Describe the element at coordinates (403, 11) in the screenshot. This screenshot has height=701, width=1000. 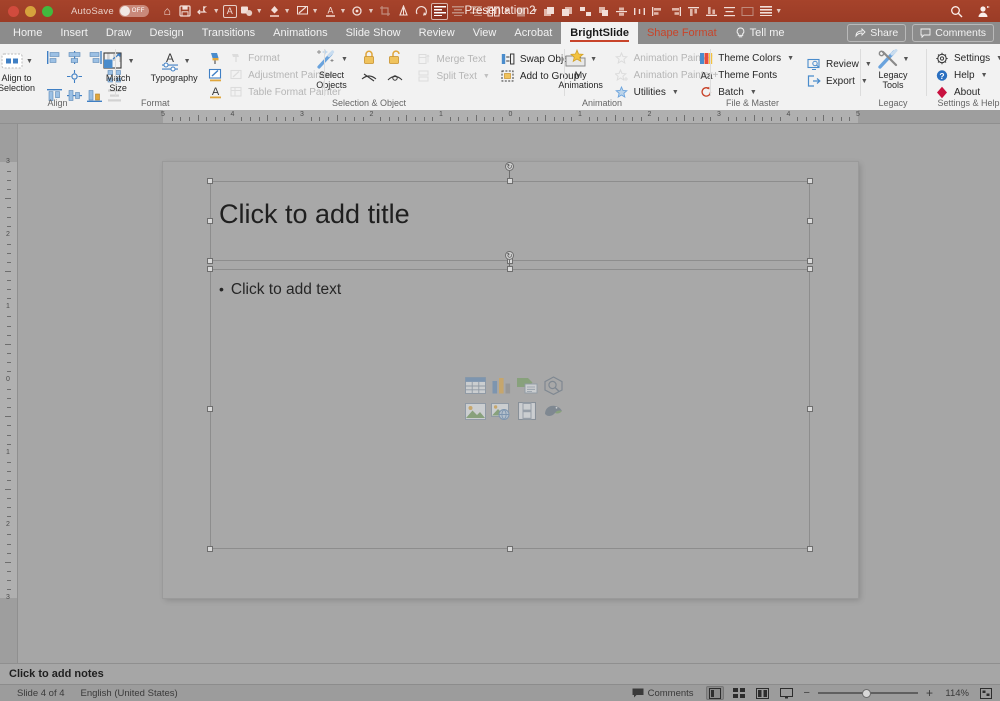
I see `flip-icon` at that location.